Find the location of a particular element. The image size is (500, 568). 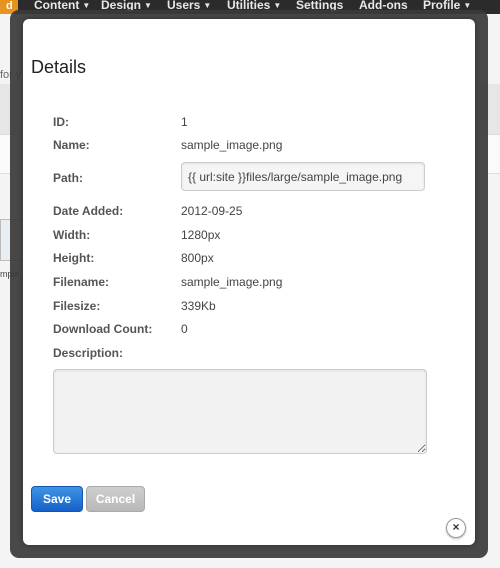

width-label: Width: is located at coordinates (72, 235).